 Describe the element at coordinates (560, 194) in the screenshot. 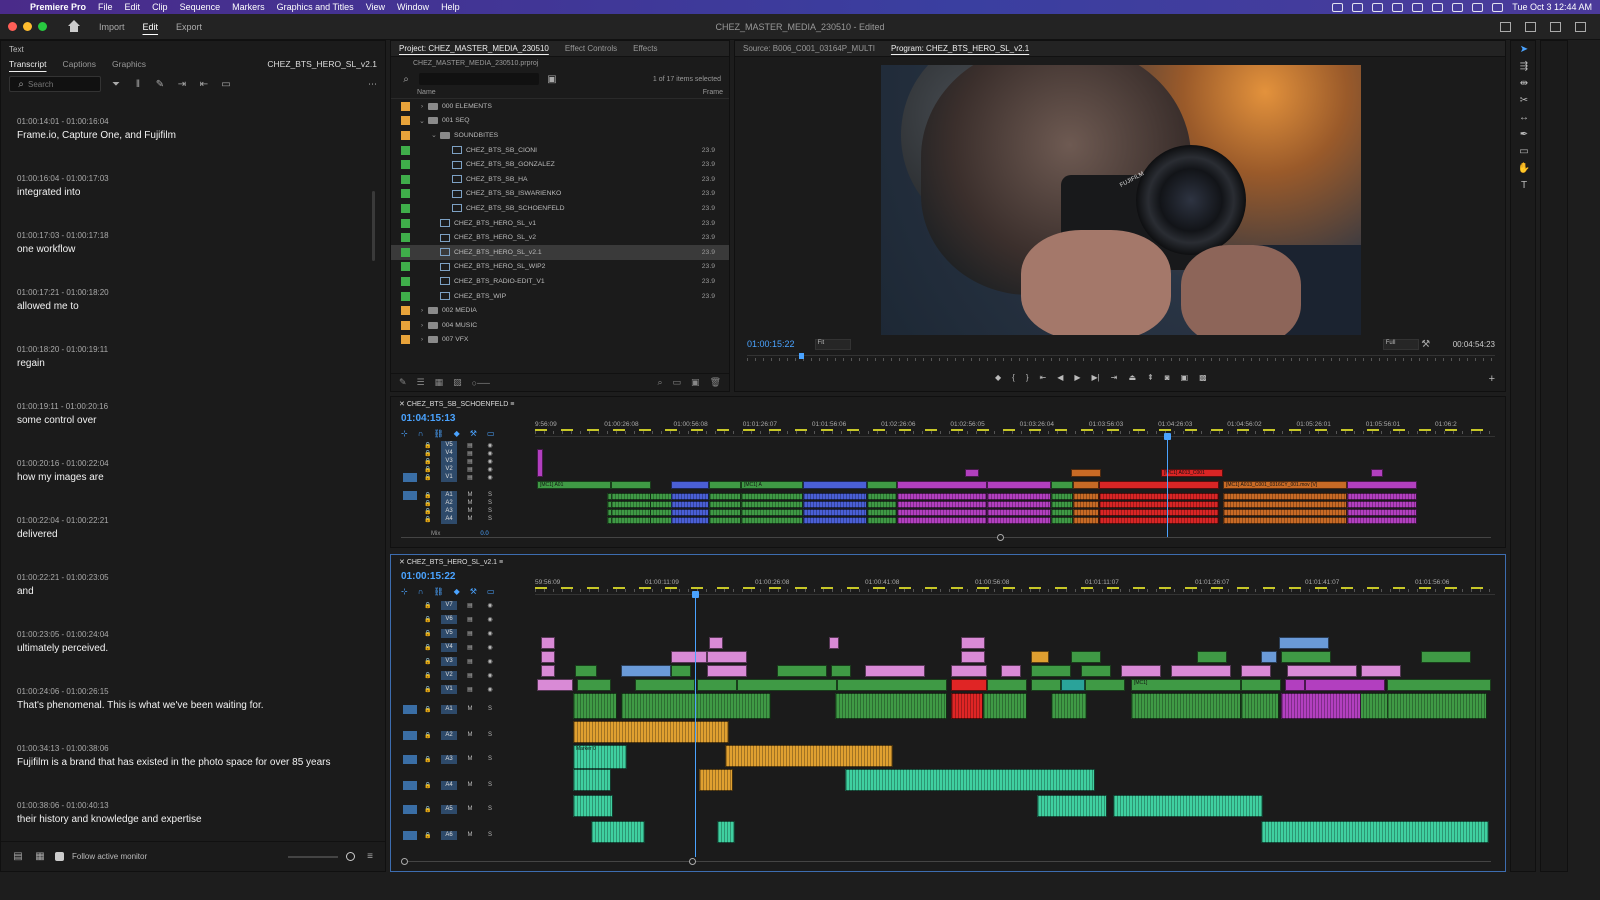

I see `project-sequence-item: CHEZ_BTS_SB_ISWARIENKO 23.9` at that location.